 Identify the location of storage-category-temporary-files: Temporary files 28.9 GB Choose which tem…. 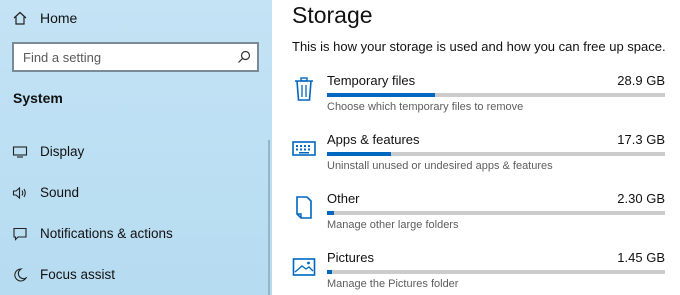
(482, 97).